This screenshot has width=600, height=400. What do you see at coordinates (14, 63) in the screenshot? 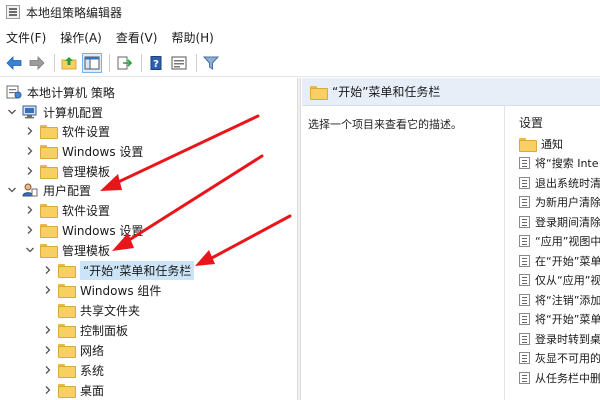
I see `back-arrow-icon` at bounding box center [14, 63].